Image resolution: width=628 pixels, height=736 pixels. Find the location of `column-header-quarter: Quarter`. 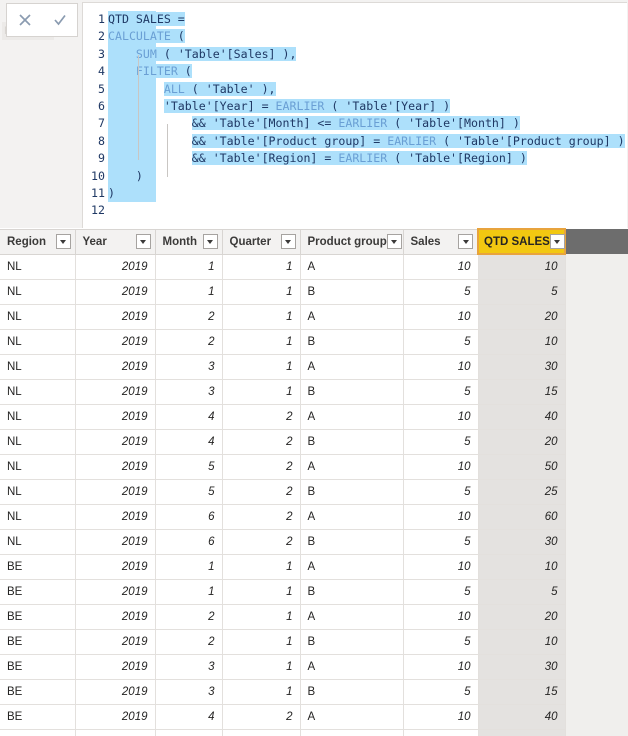

column-header-quarter: Quarter is located at coordinates (261, 241).